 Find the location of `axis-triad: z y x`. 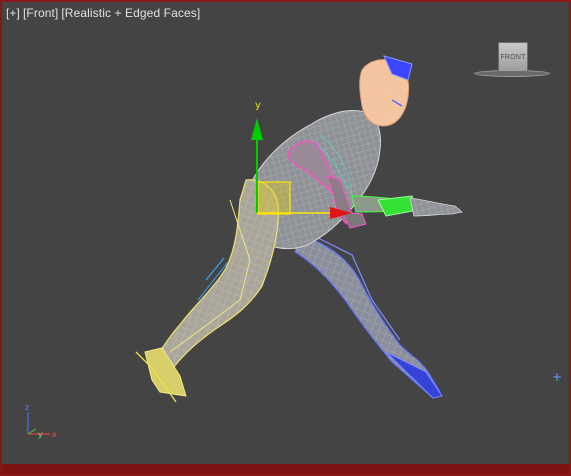

axis-triad: z y x is located at coordinates (41, 423).